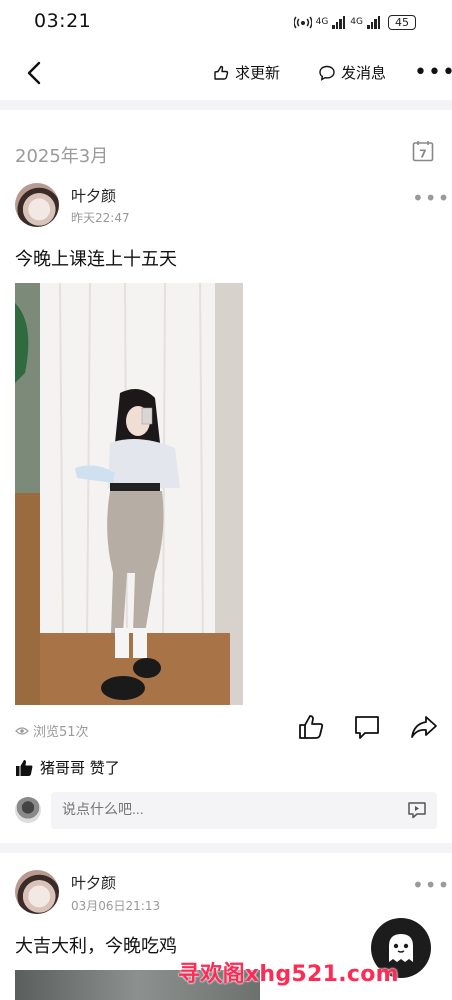 The height and width of the screenshot is (1000, 452). What do you see at coordinates (367, 727) in the screenshot?
I see `comment-icon` at bounding box center [367, 727].